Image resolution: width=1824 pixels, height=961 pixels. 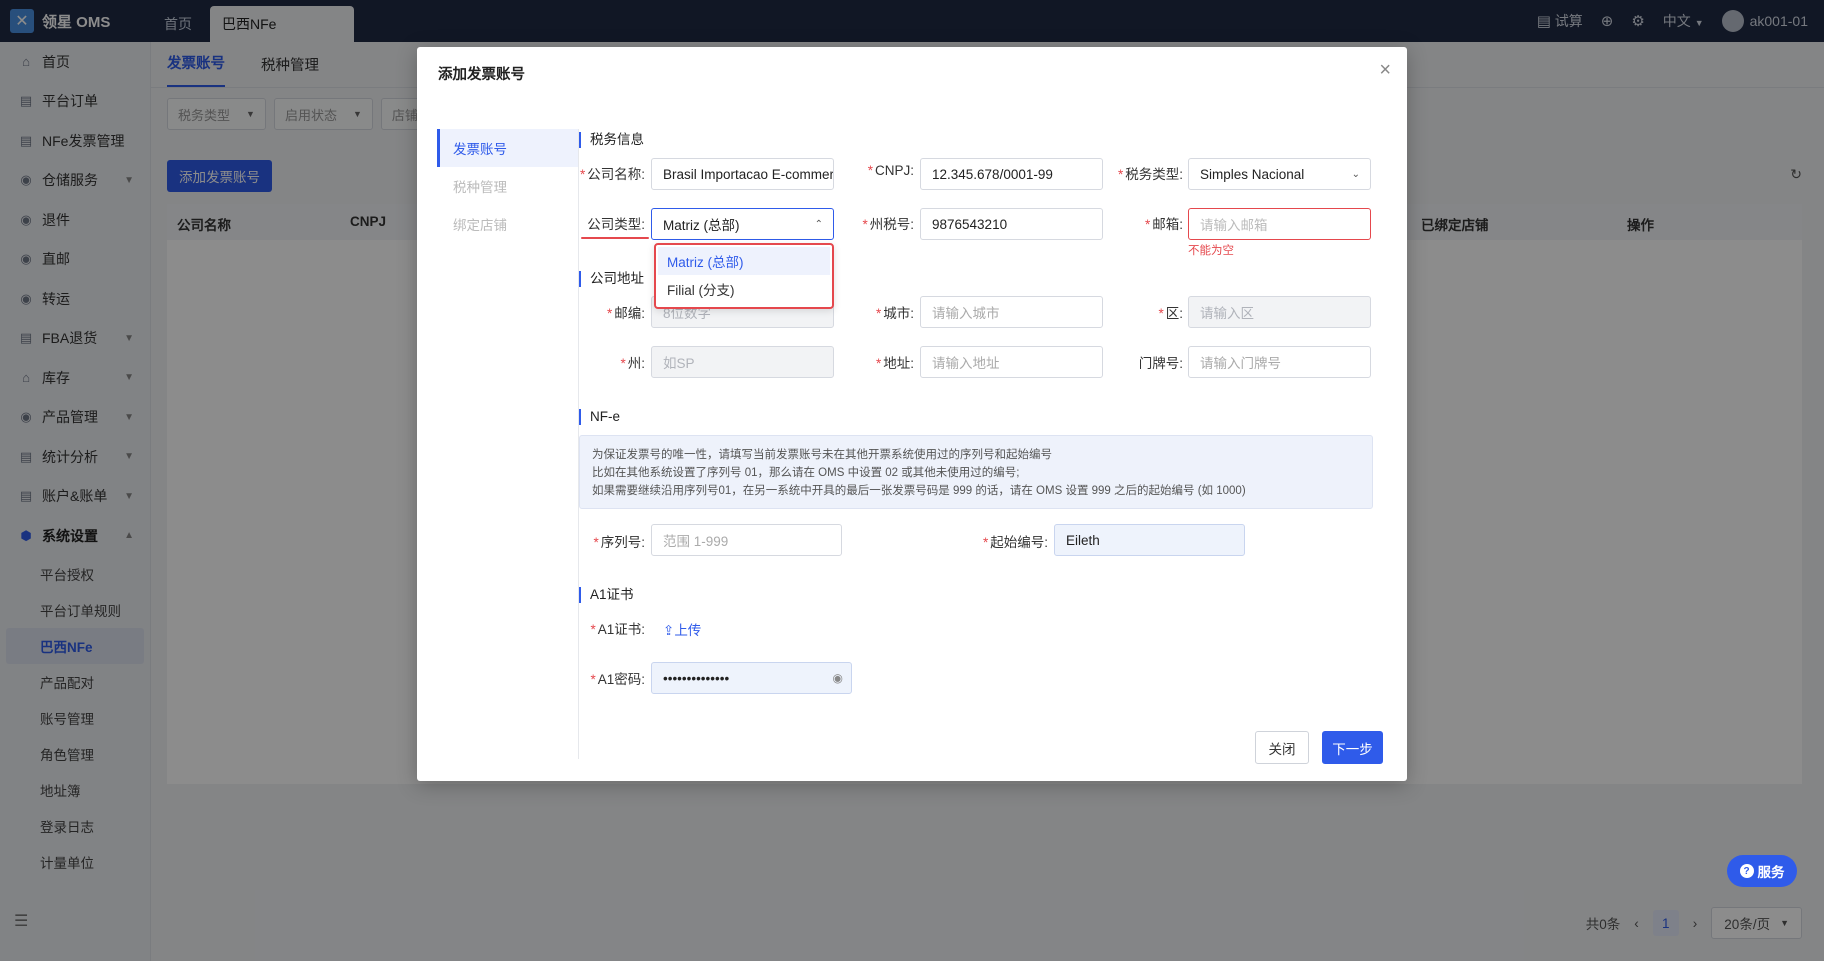 What do you see at coordinates (838, 678) in the screenshot?
I see `eye-icon: ◉` at bounding box center [838, 678].